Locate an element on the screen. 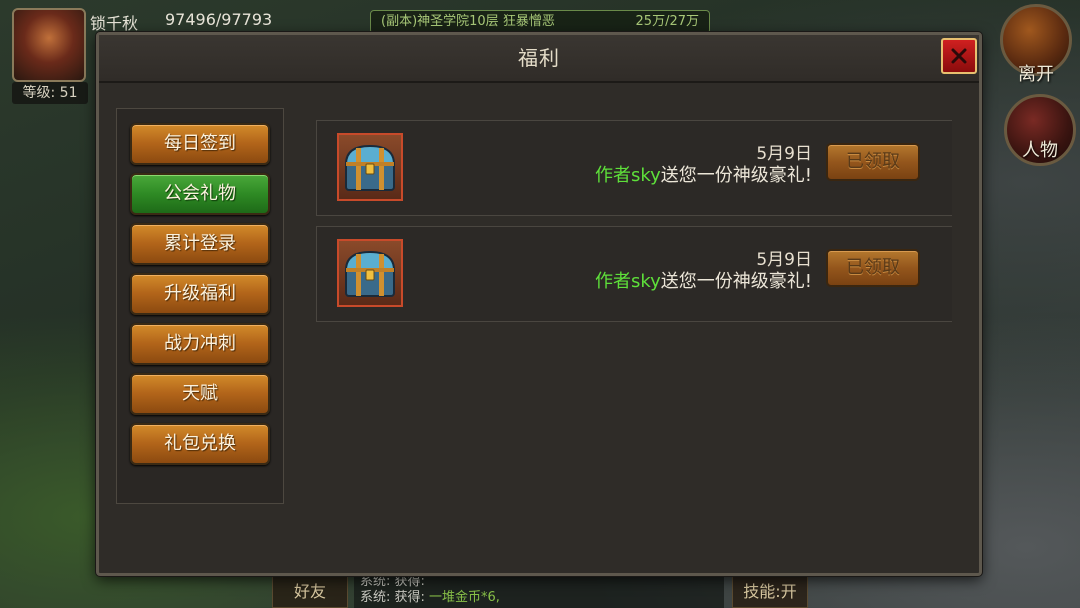  close-button is located at coordinates (959, 56).